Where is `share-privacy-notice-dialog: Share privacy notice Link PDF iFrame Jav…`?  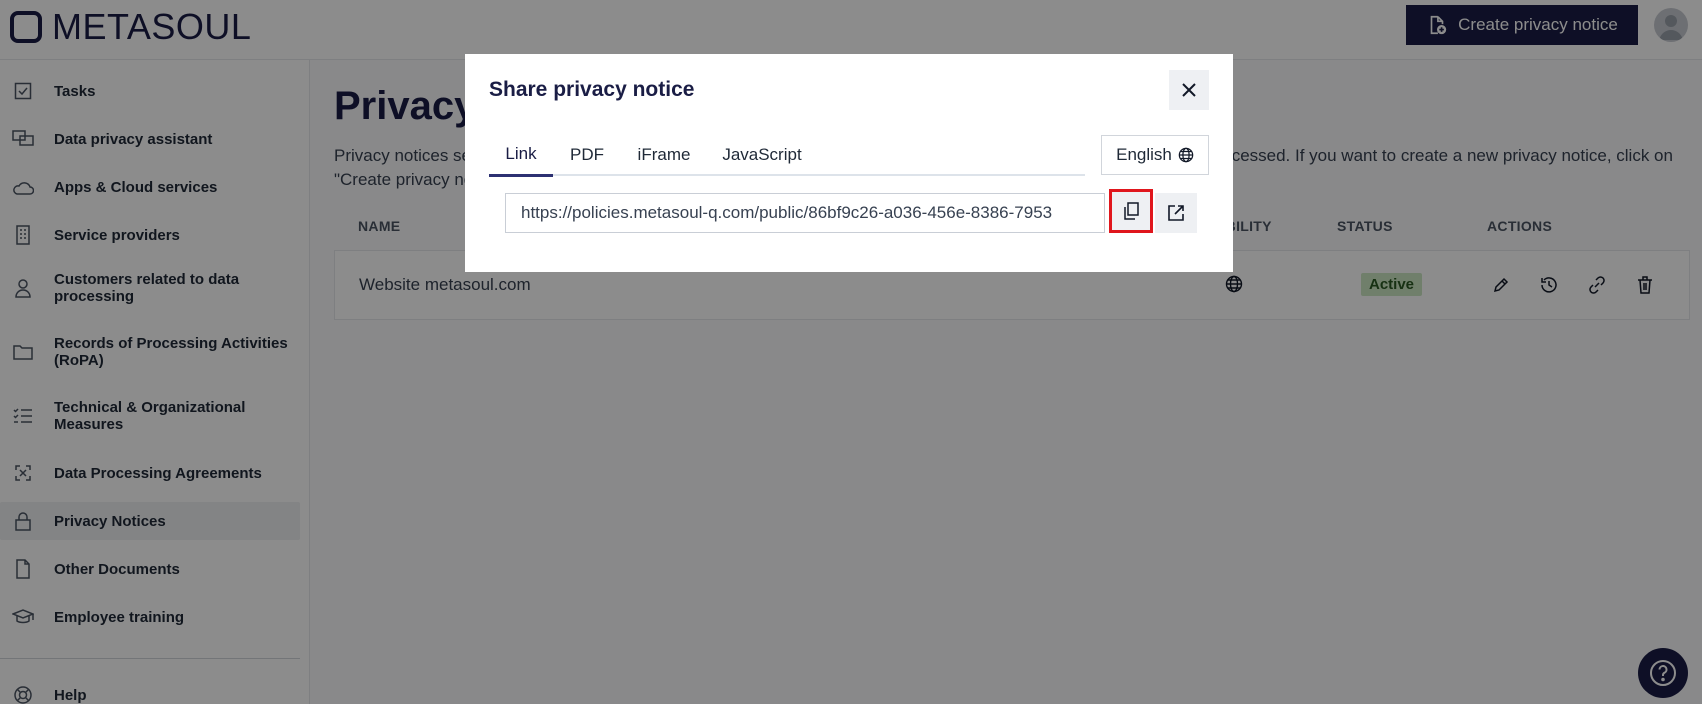 share-privacy-notice-dialog: Share privacy notice Link PDF iFrame Jav… is located at coordinates (849, 163).